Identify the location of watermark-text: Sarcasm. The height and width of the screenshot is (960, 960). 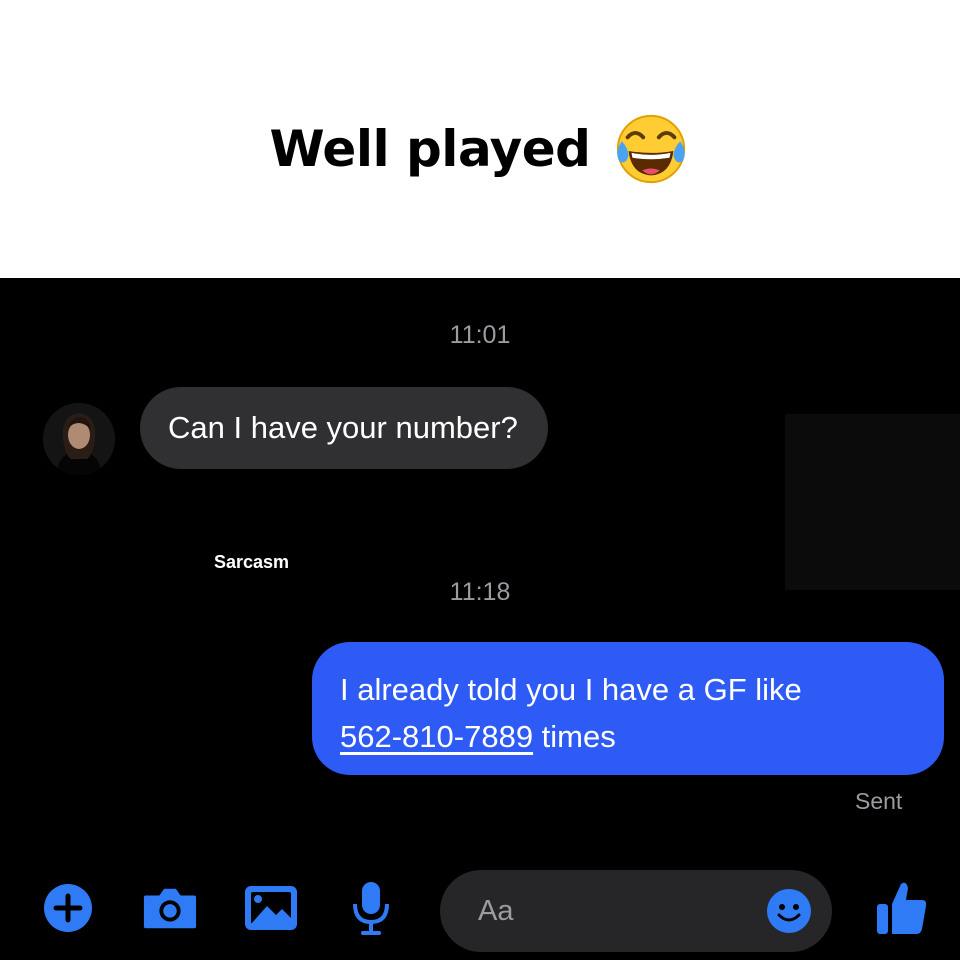
(252, 562).